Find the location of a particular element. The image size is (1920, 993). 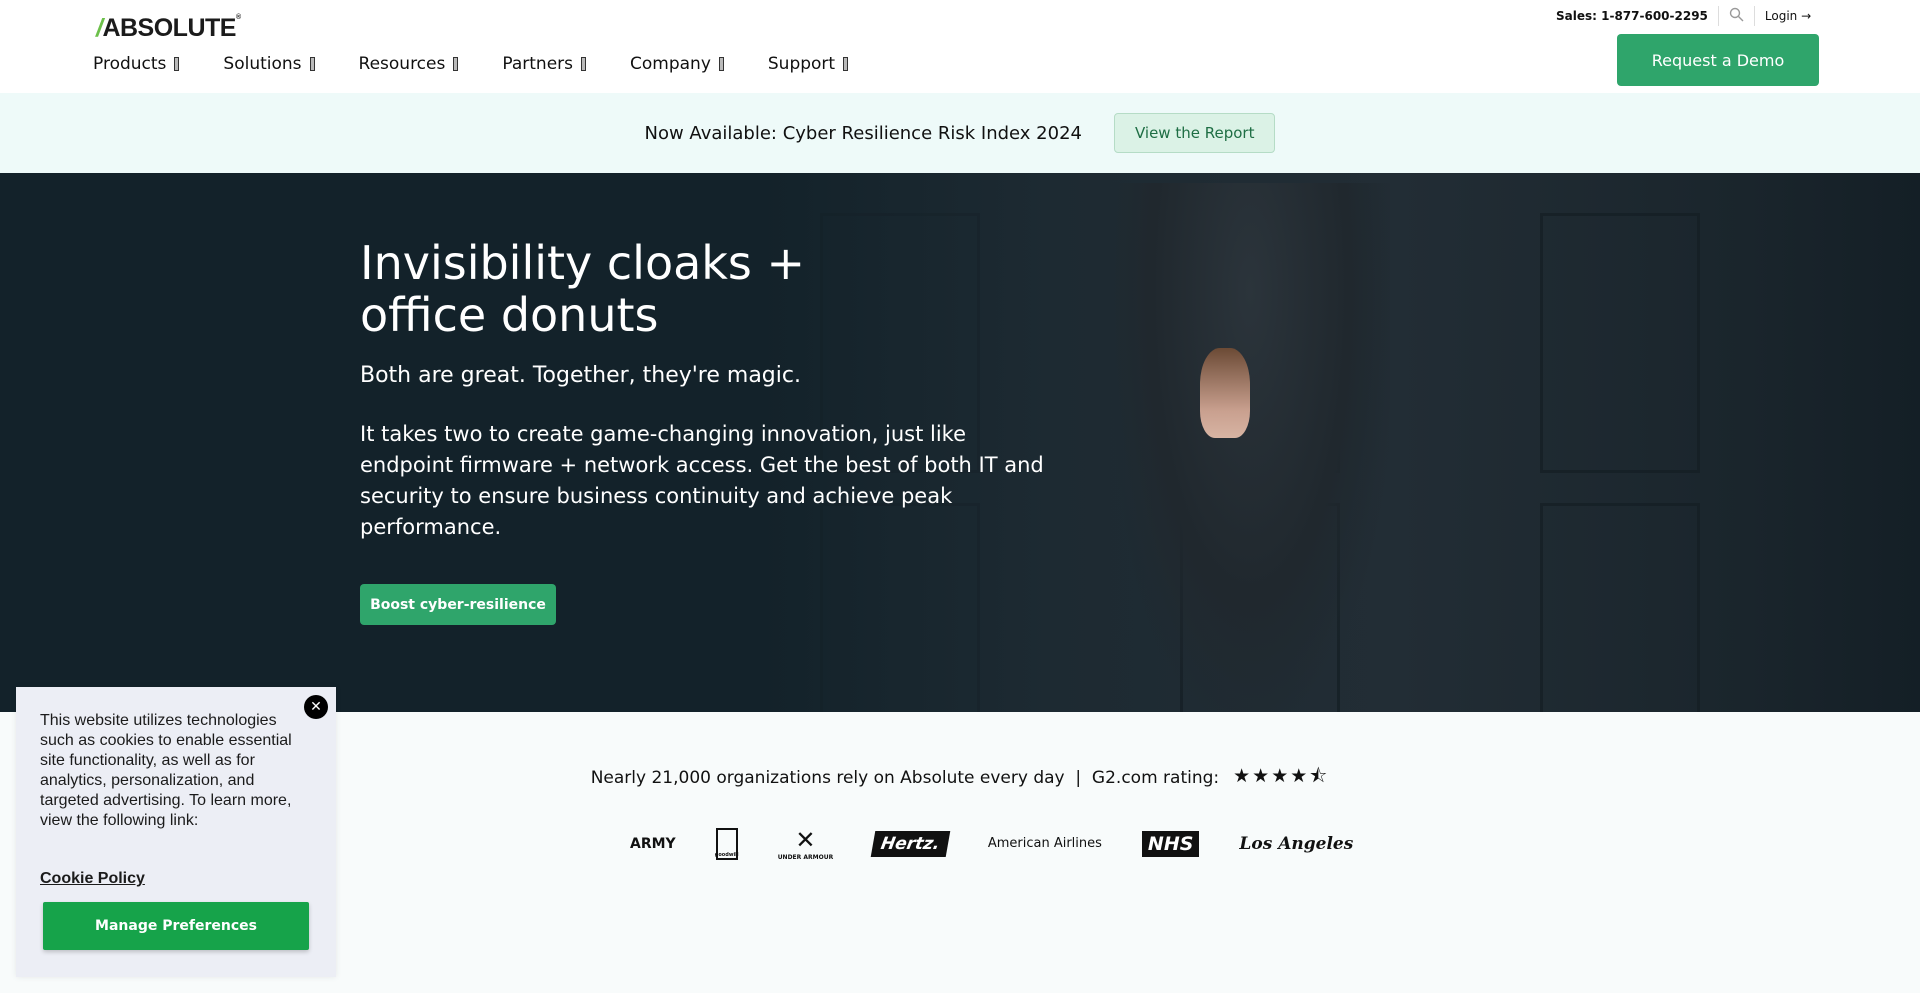

under-armour-logo: ✕ UNDER ARMOUR is located at coordinates (805, 843).